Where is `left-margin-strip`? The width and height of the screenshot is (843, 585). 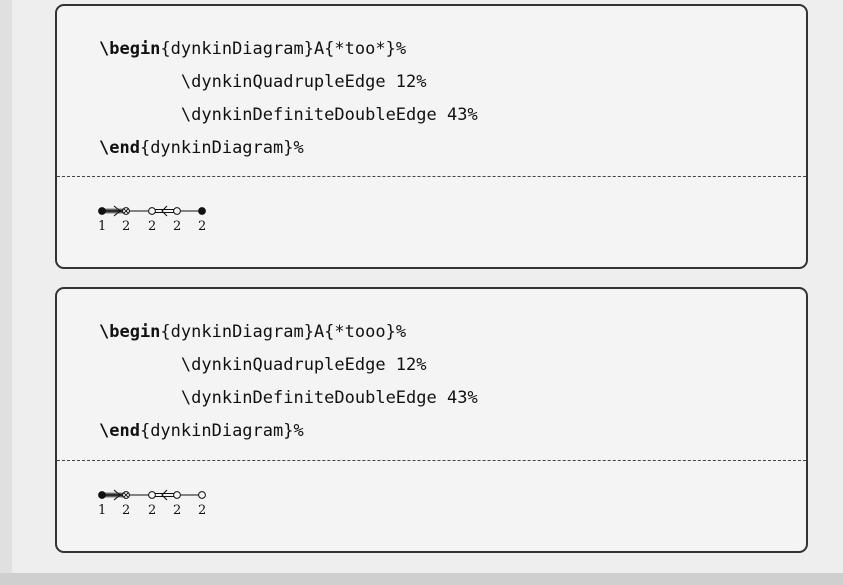
left-margin-strip is located at coordinates (6, 286).